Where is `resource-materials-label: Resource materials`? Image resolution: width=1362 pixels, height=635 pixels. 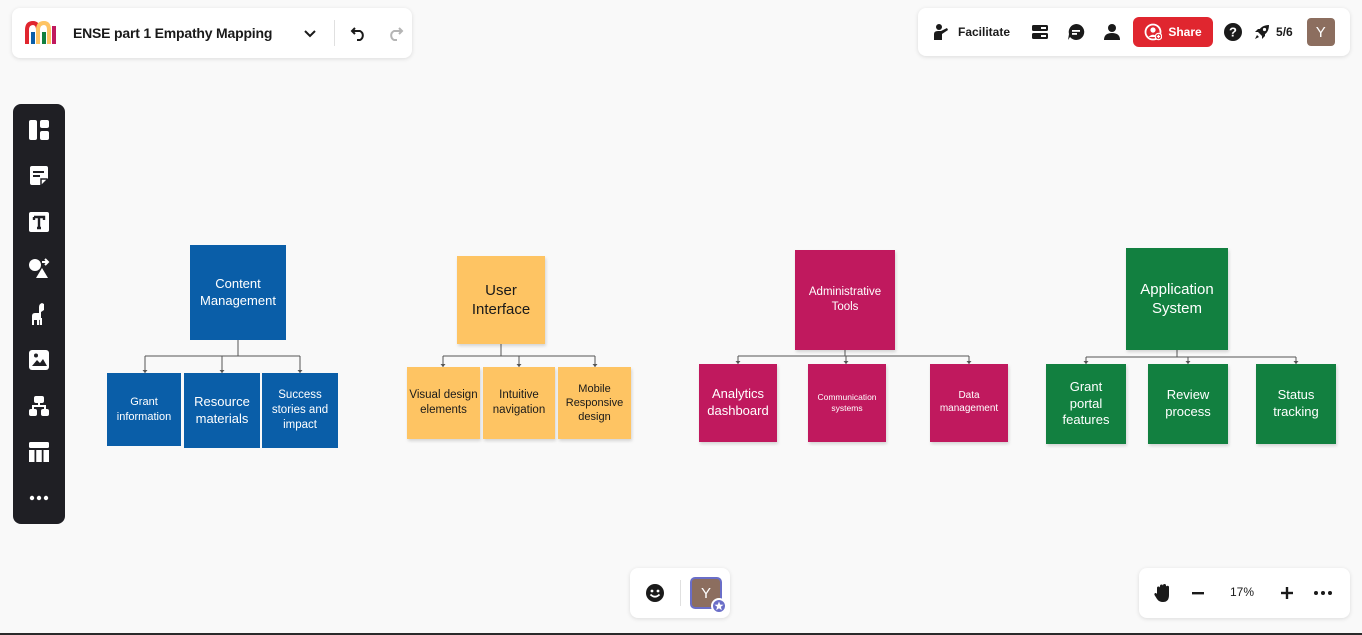 resource-materials-label: Resource materials is located at coordinates (222, 409).